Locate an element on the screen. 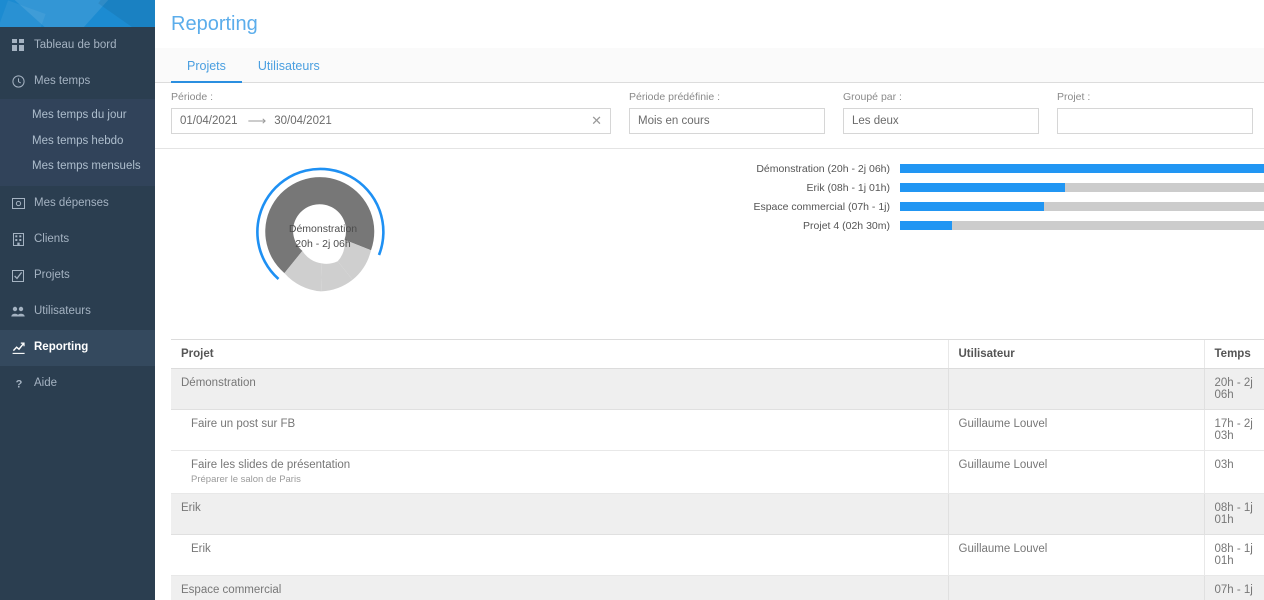 Image resolution: width=1264 pixels, height=600 pixels. filter-period: Période : 01/04/2021 ⟶ 30/04/2021 ✕ is located at coordinates (391, 112).